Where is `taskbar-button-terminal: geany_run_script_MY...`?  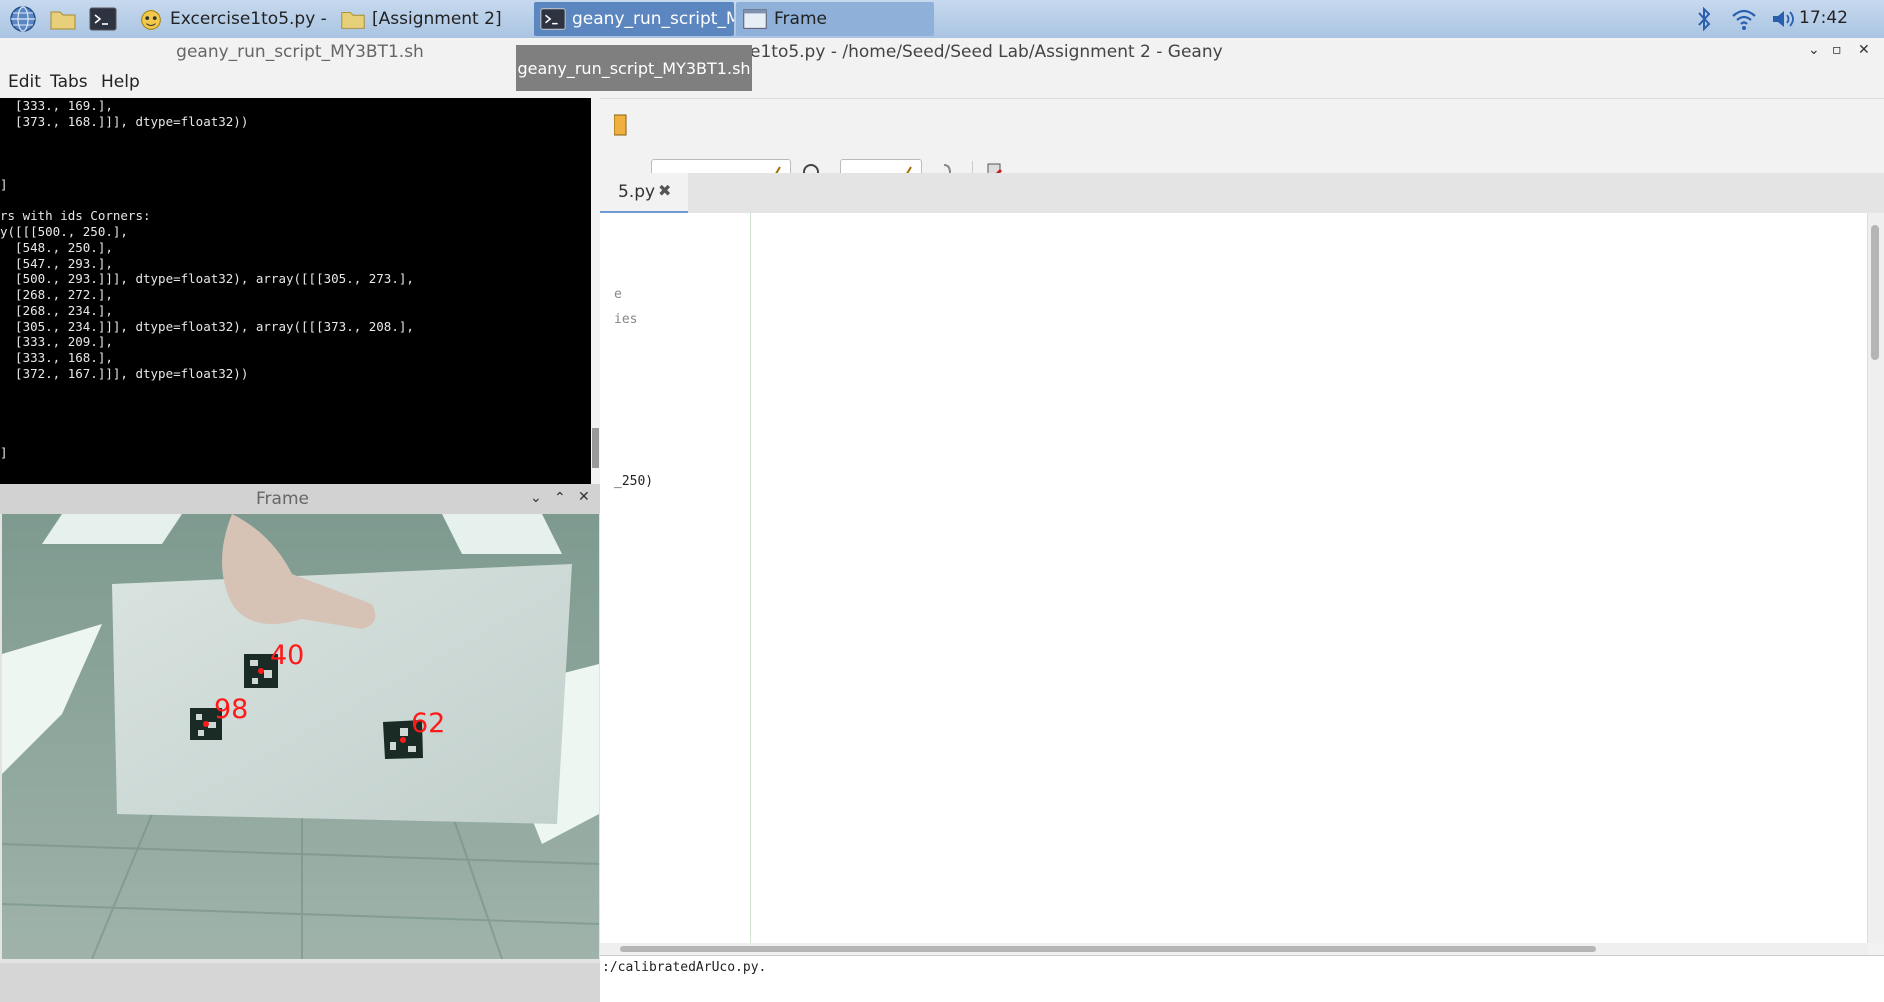
taskbar-button-terminal: geany_run_script_MY... is located at coordinates (634, 19).